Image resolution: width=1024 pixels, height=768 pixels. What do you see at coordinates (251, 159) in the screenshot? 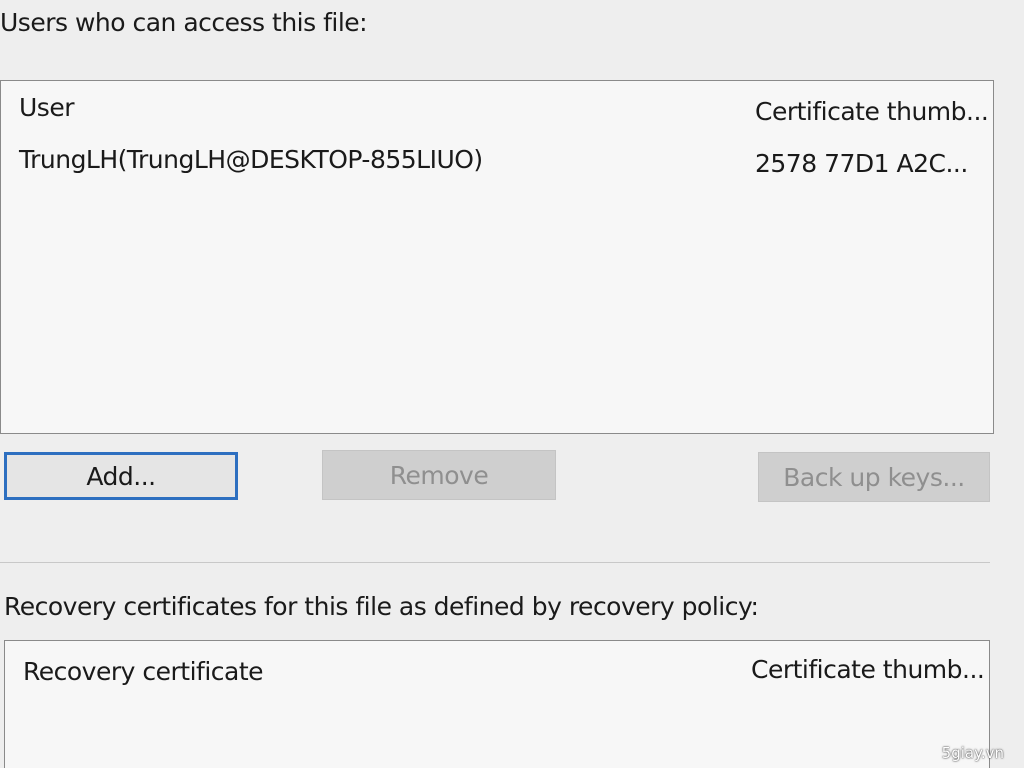
I see `user-cell: TrungLH(TrungLH@DESKTOP-855LIUO)` at bounding box center [251, 159].